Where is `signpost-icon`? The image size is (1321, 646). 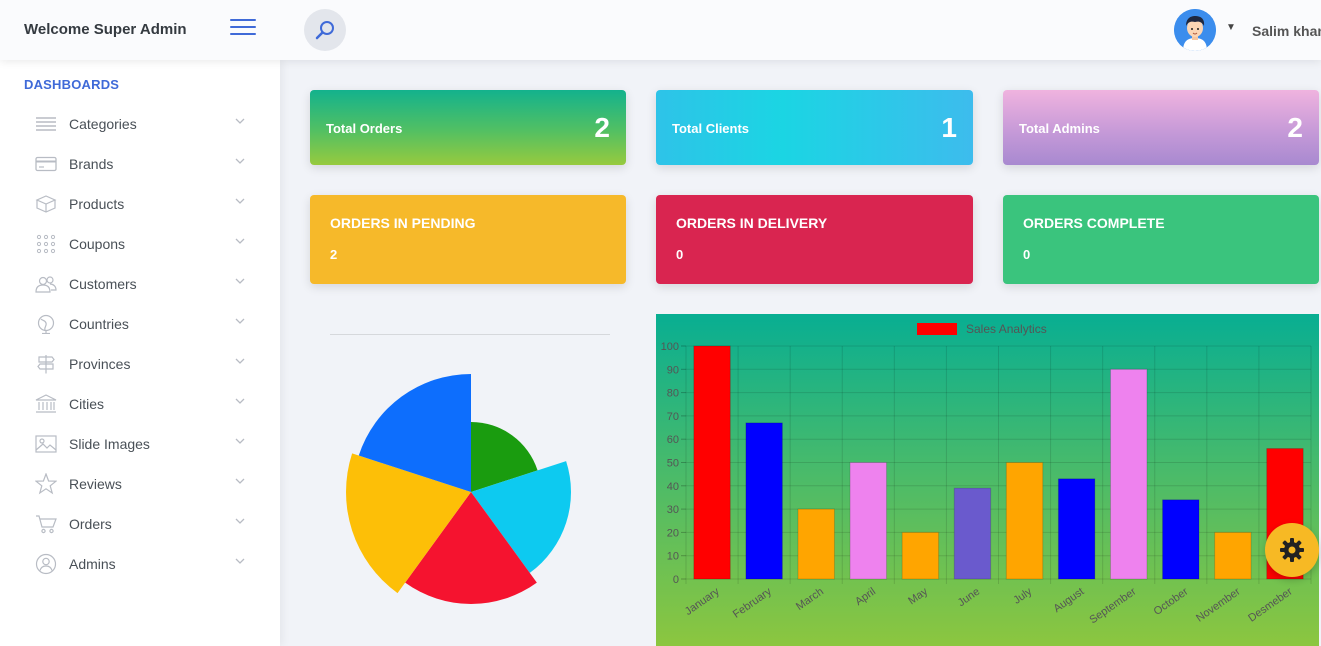 signpost-icon is located at coordinates (46, 364).